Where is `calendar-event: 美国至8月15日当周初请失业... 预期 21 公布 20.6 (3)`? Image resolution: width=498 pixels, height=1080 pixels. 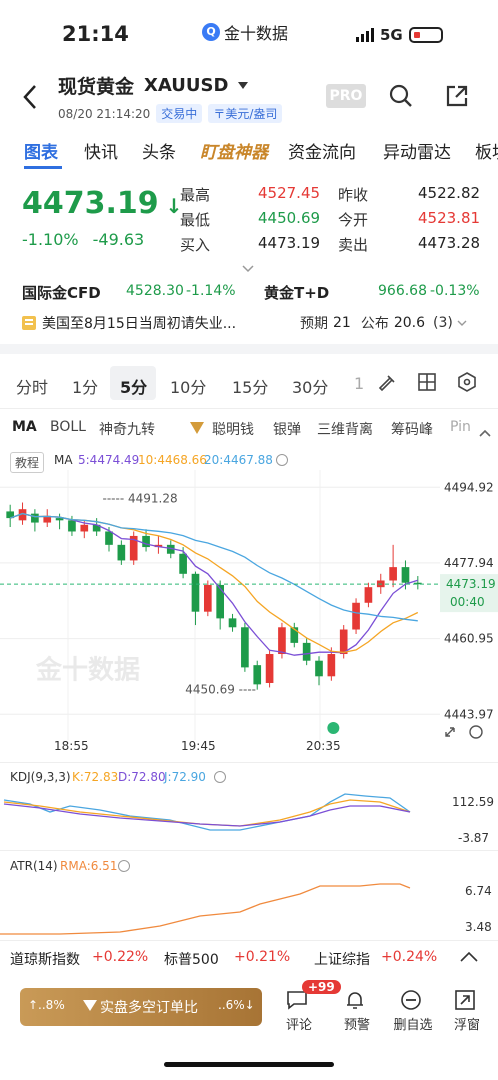 calendar-event: 美国至8月15日当周初请失业... 预期 21 公布 20.6 (3) is located at coordinates (250, 323).